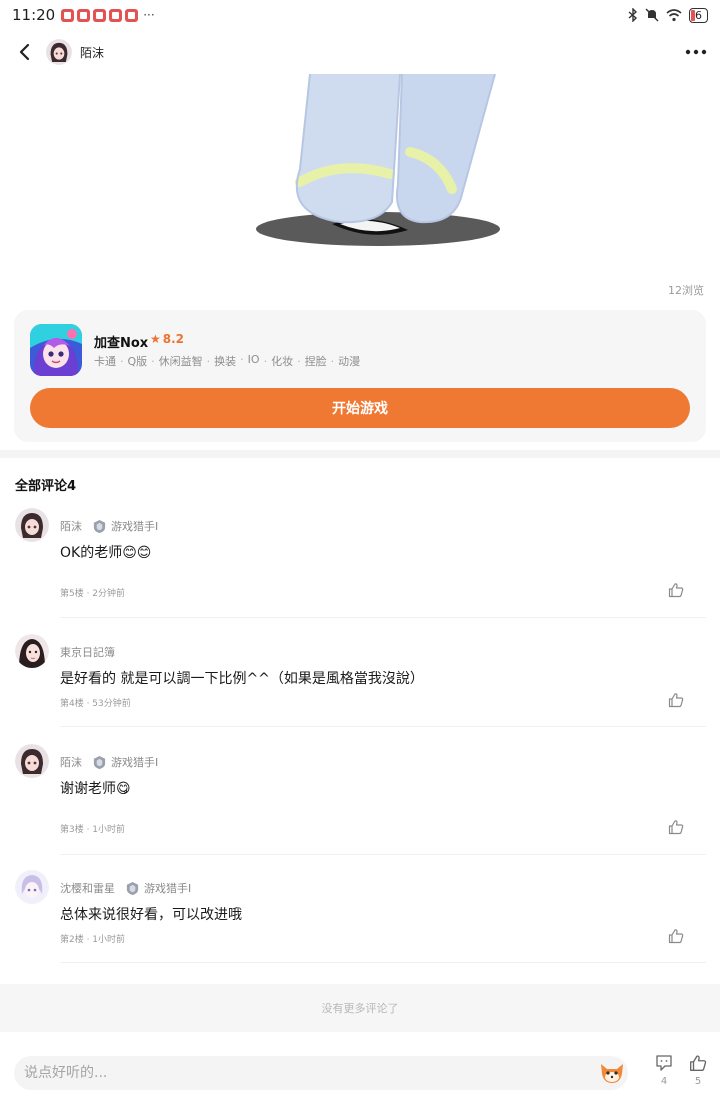 Image resolution: width=720 pixels, height=1100 pixels. What do you see at coordinates (360, 408) in the screenshot?
I see `start-game-button: 开始游戏` at bounding box center [360, 408].